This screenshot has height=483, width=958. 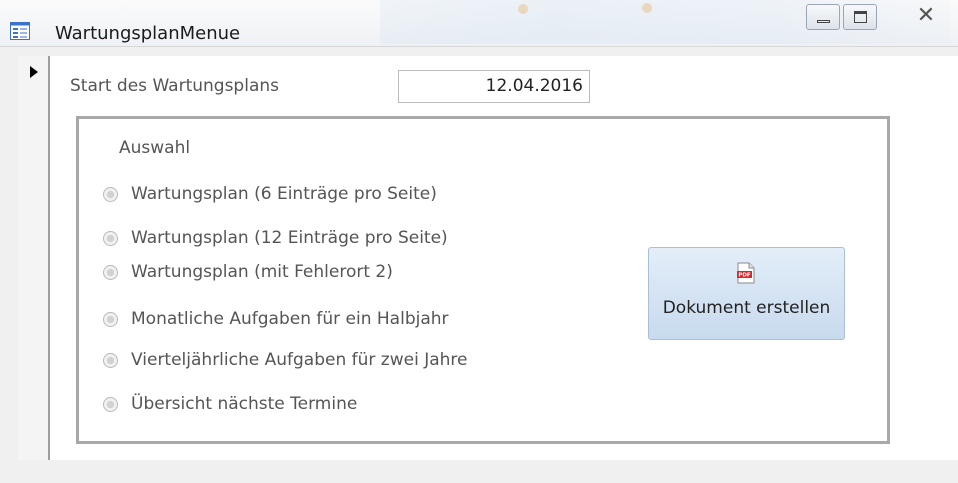 What do you see at coordinates (299, 360) in the screenshot?
I see `option-label: Vierteljährliche Aufgaben für zwei Jahre` at bounding box center [299, 360].